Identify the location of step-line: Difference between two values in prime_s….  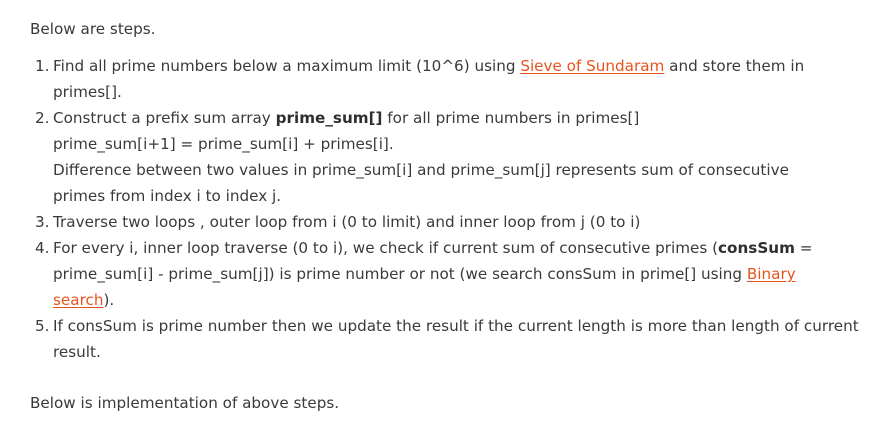
(421, 170).